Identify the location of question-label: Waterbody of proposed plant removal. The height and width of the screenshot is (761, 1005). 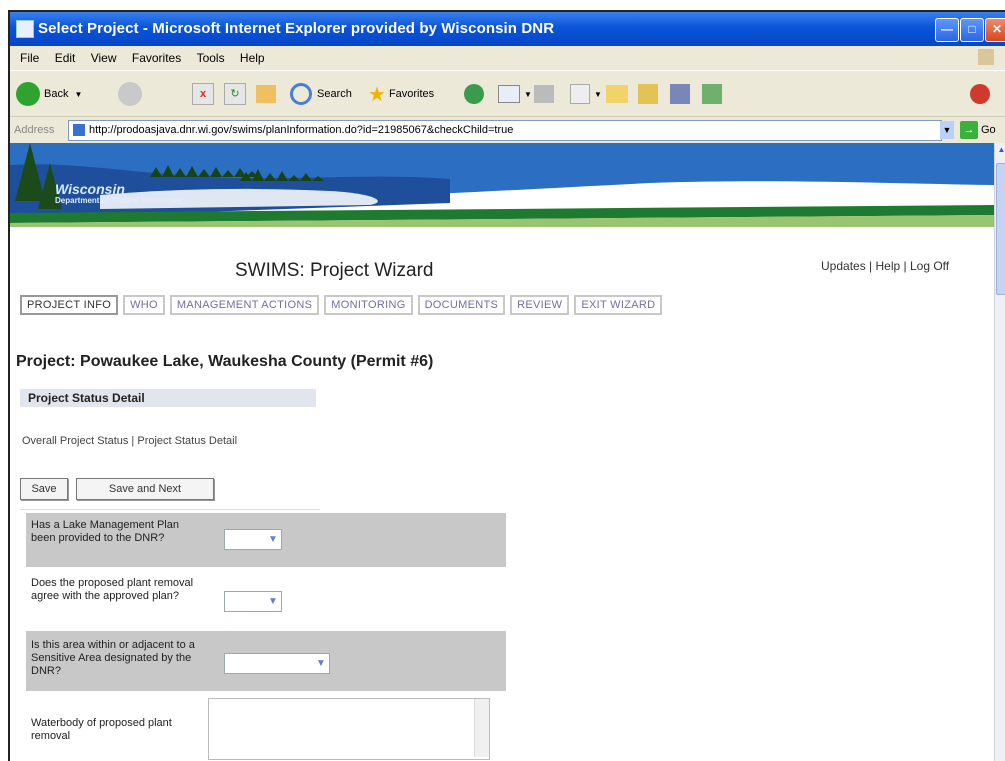
(101, 729).